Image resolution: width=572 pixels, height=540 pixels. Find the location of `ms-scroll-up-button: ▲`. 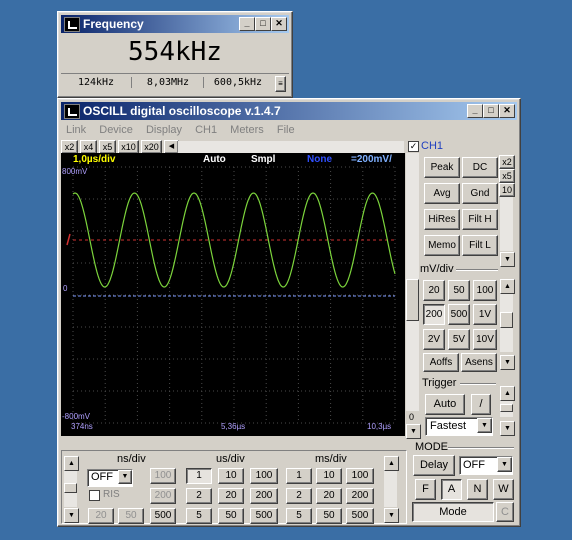

ms-scroll-up-button: ▲ is located at coordinates (391, 463).